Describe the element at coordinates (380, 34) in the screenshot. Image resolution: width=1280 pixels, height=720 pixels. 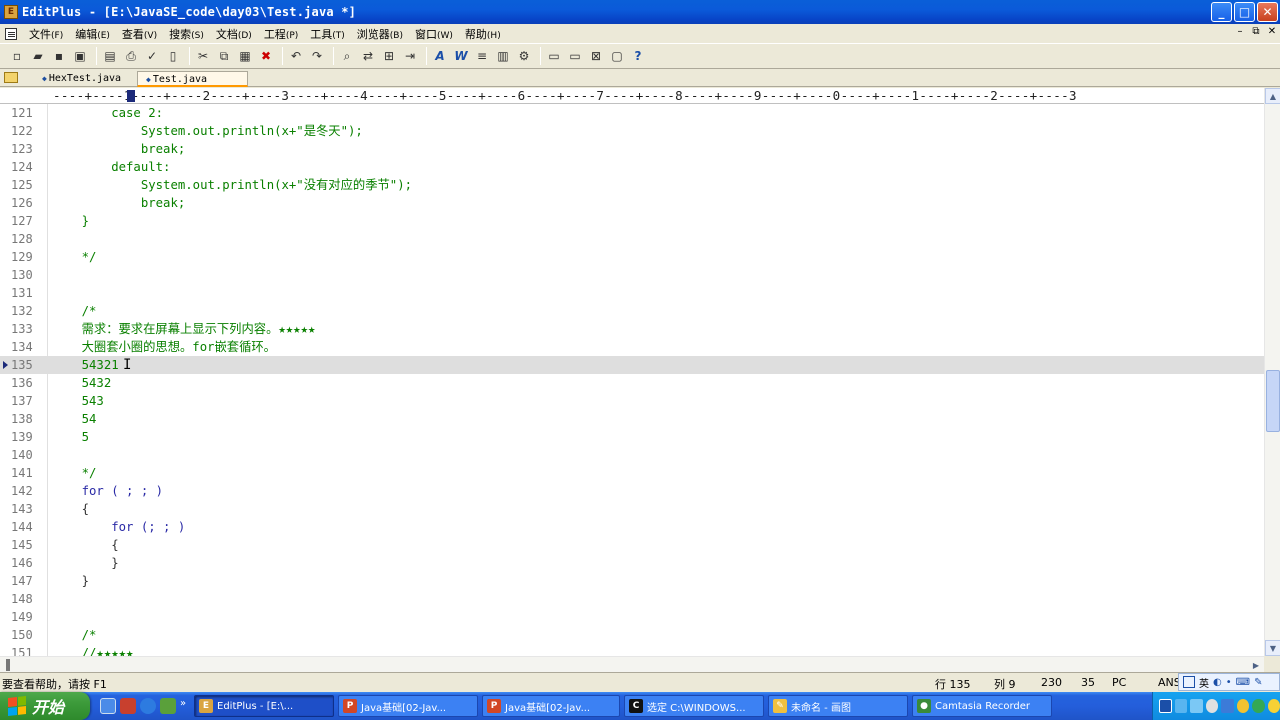
I see `menu-item-7: 浏览器(B)` at that location.